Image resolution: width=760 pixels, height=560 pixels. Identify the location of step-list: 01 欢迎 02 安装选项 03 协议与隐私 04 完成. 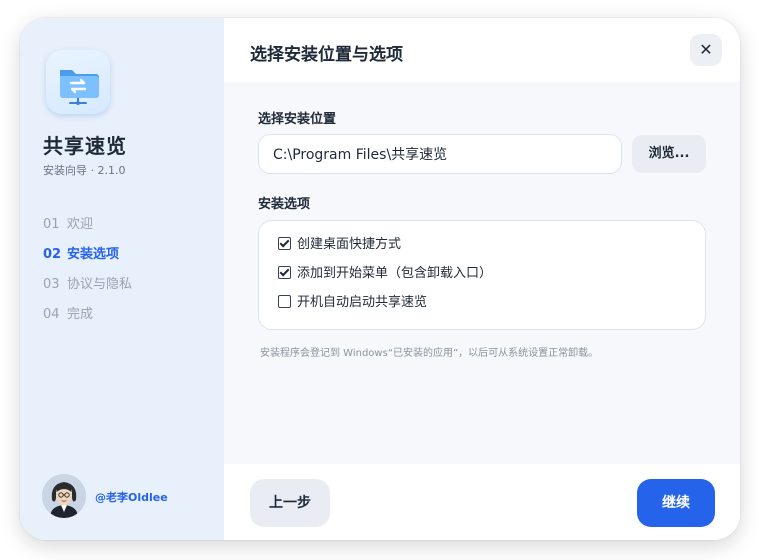
(87, 275).